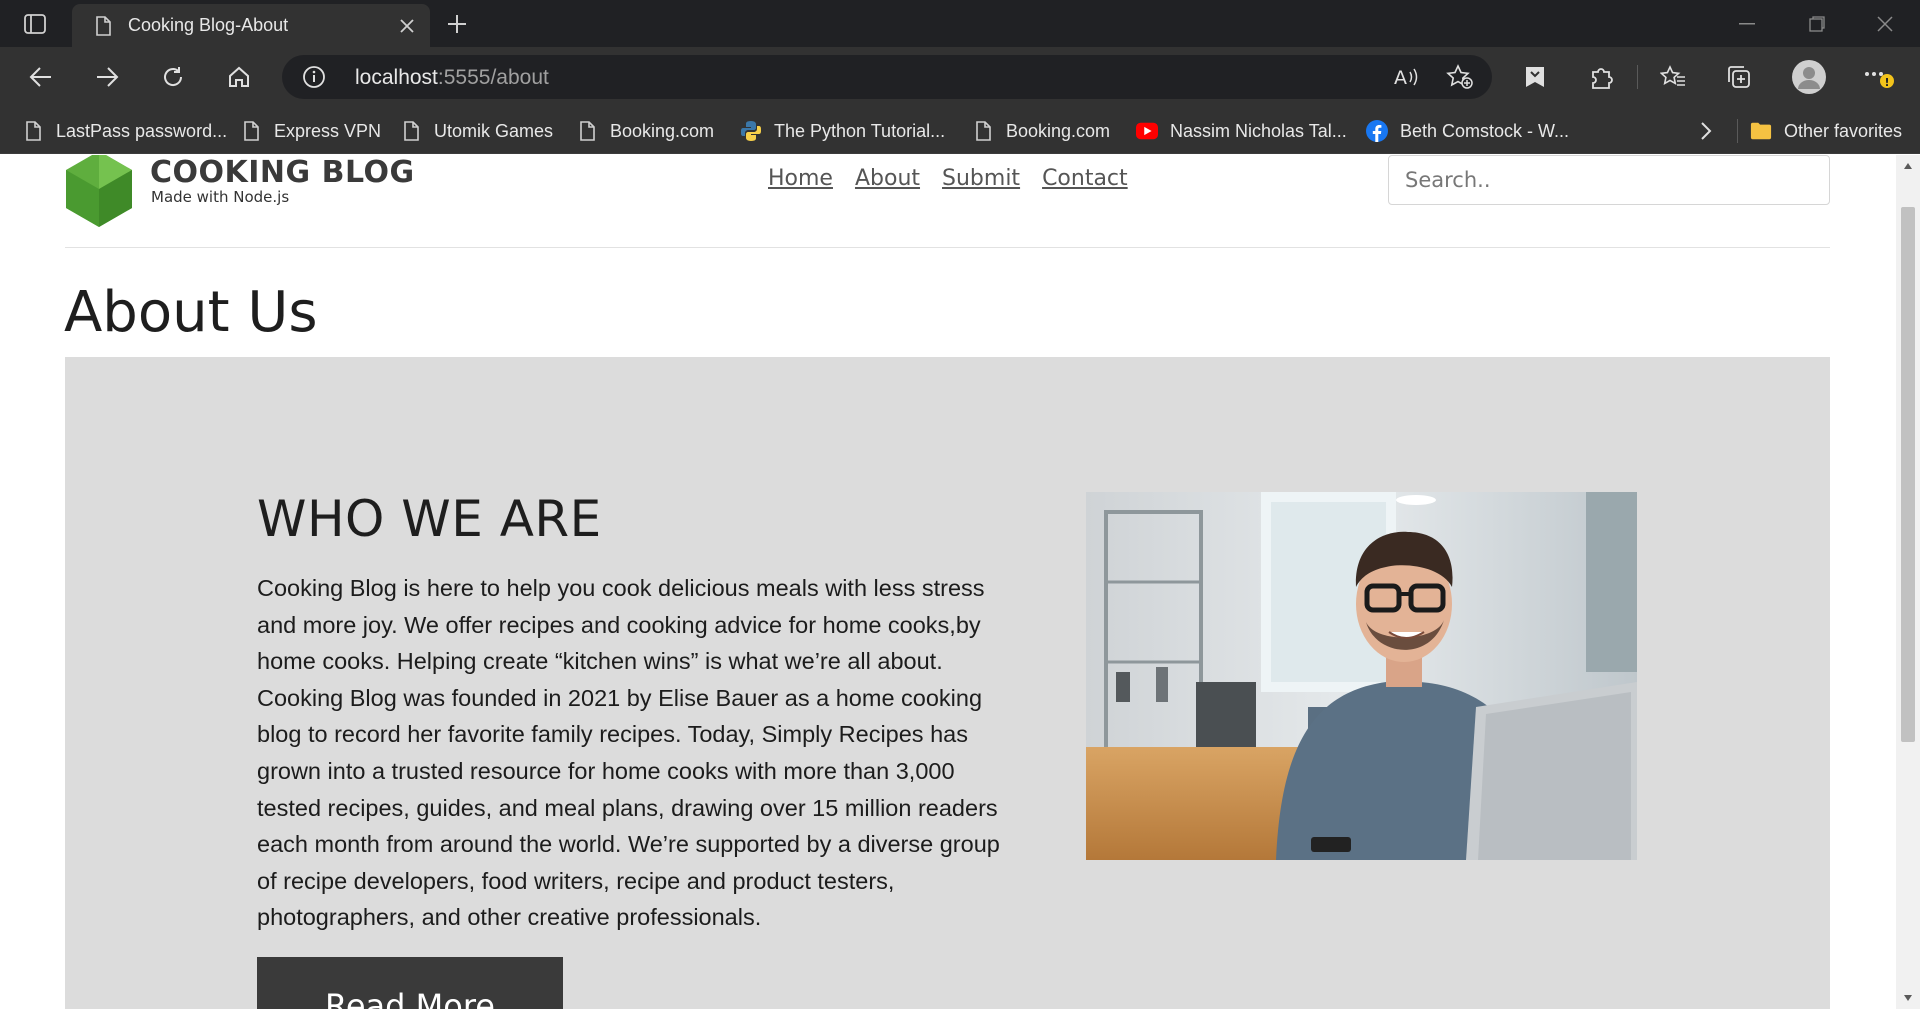 The height and width of the screenshot is (1009, 1920). Describe the element at coordinates (1637, 77) in the screenshot. I see `toolbar-divider` at that location.